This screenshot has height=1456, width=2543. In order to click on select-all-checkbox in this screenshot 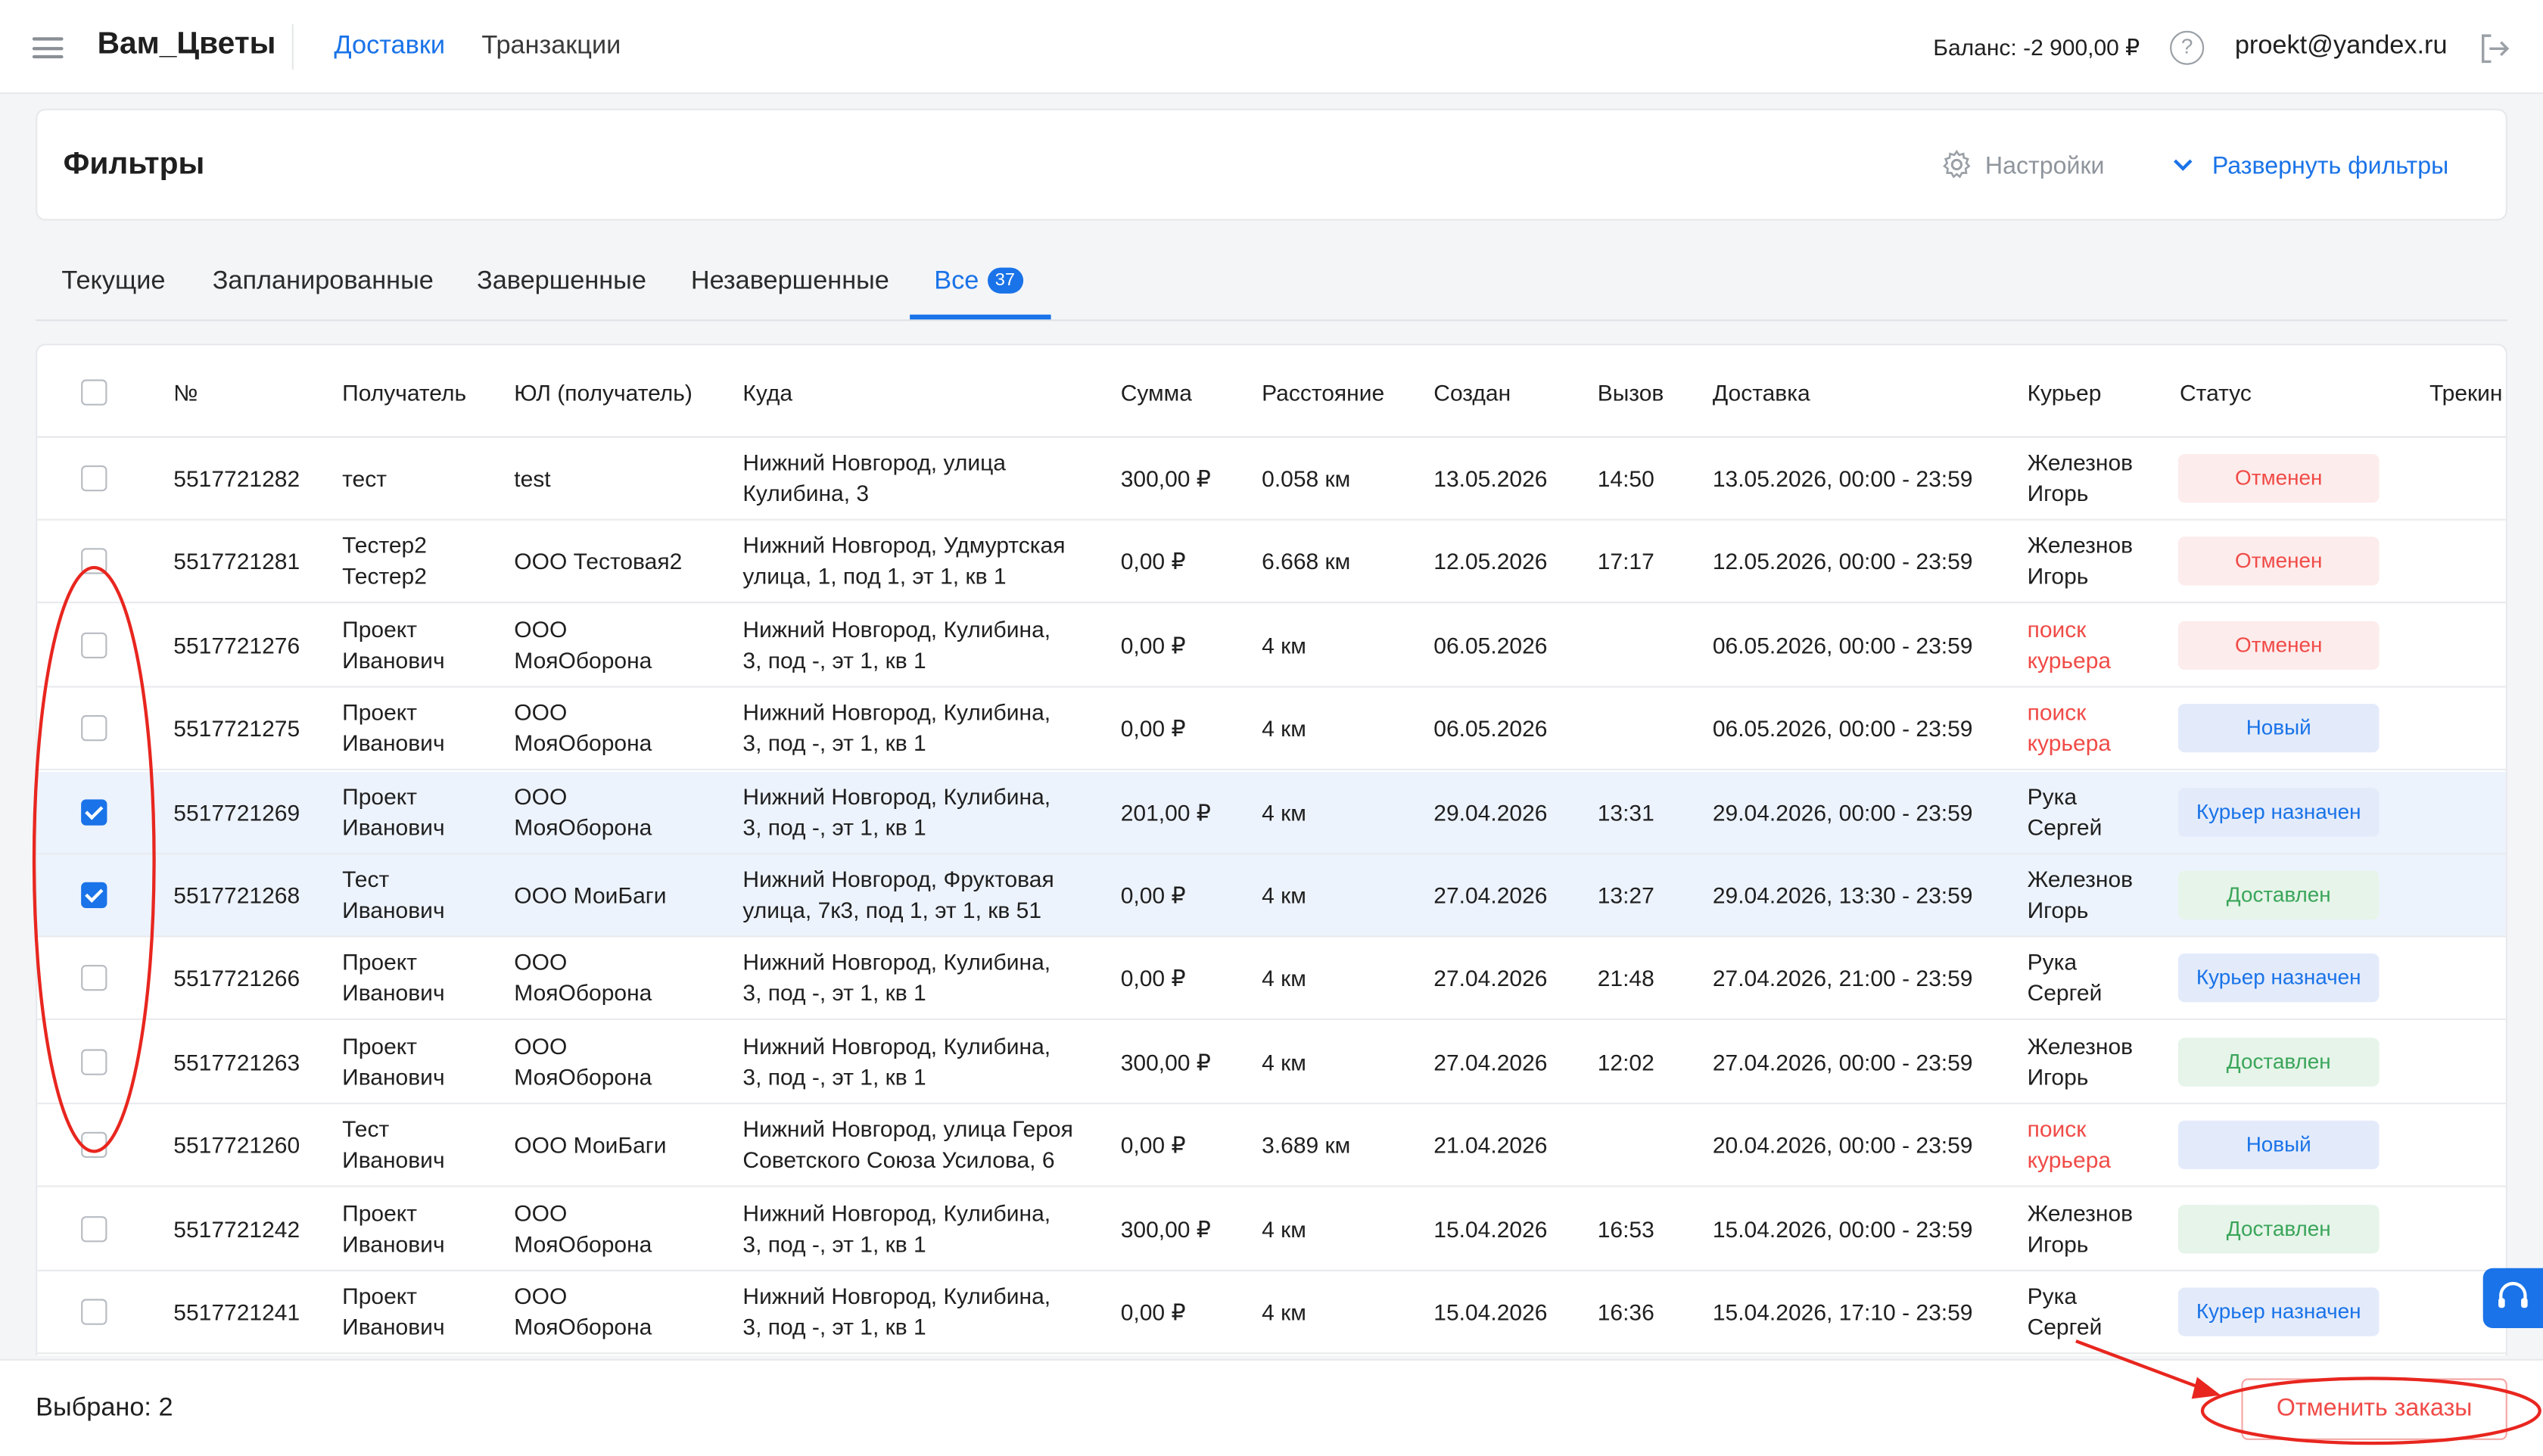, I will do `click(94, 392)`.